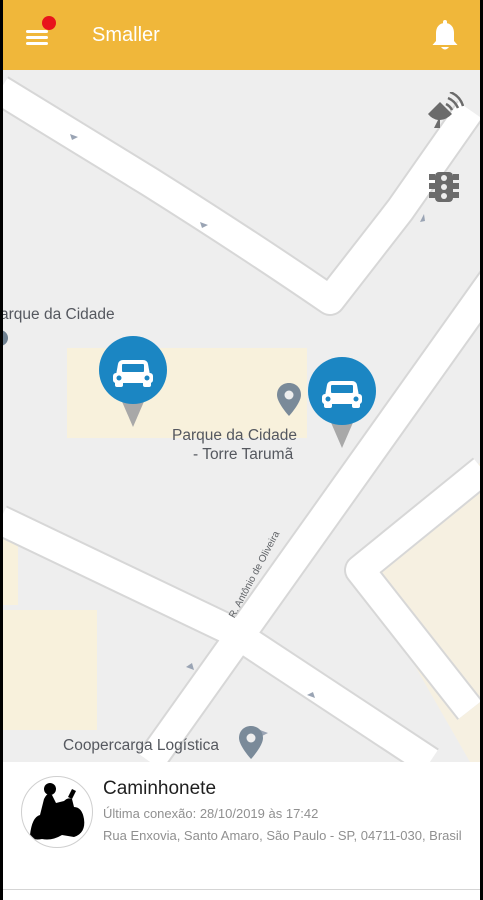 This screenshot has height=900, width=483. I want to click on app-bar: Smaller, so click(241, 35).